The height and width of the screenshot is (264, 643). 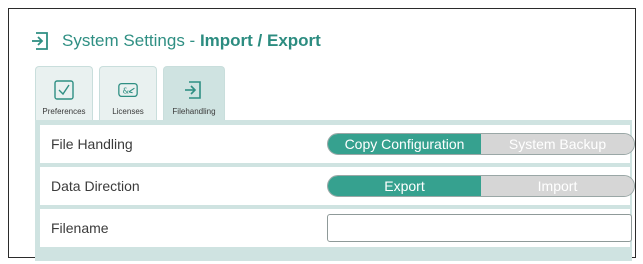 I want to click on import-option: Import, so click(x=557, y=186).